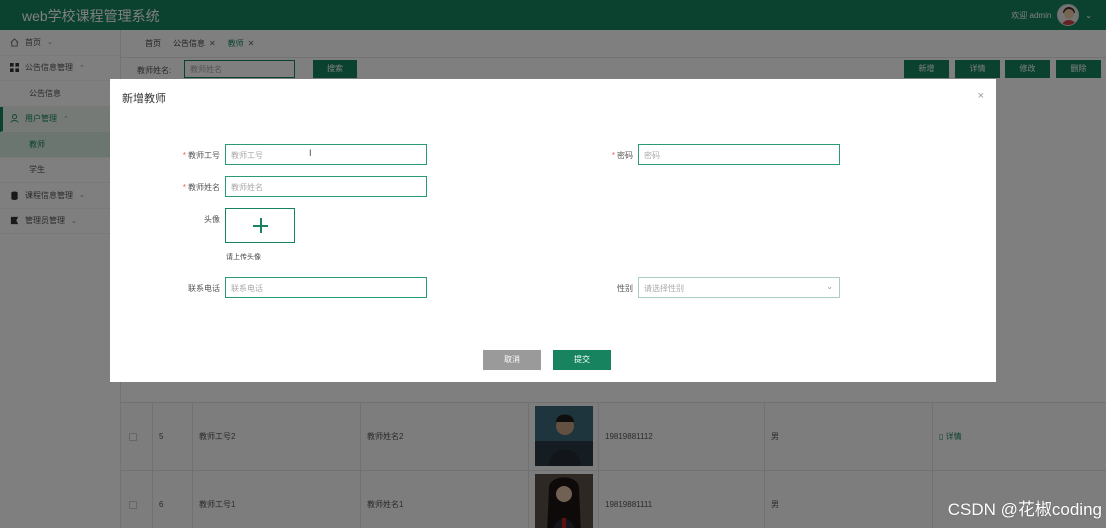  What do you see at coordinates (260, 225) in the screenshot?
I see `avatar-upload` at bounding box center [260, 225].